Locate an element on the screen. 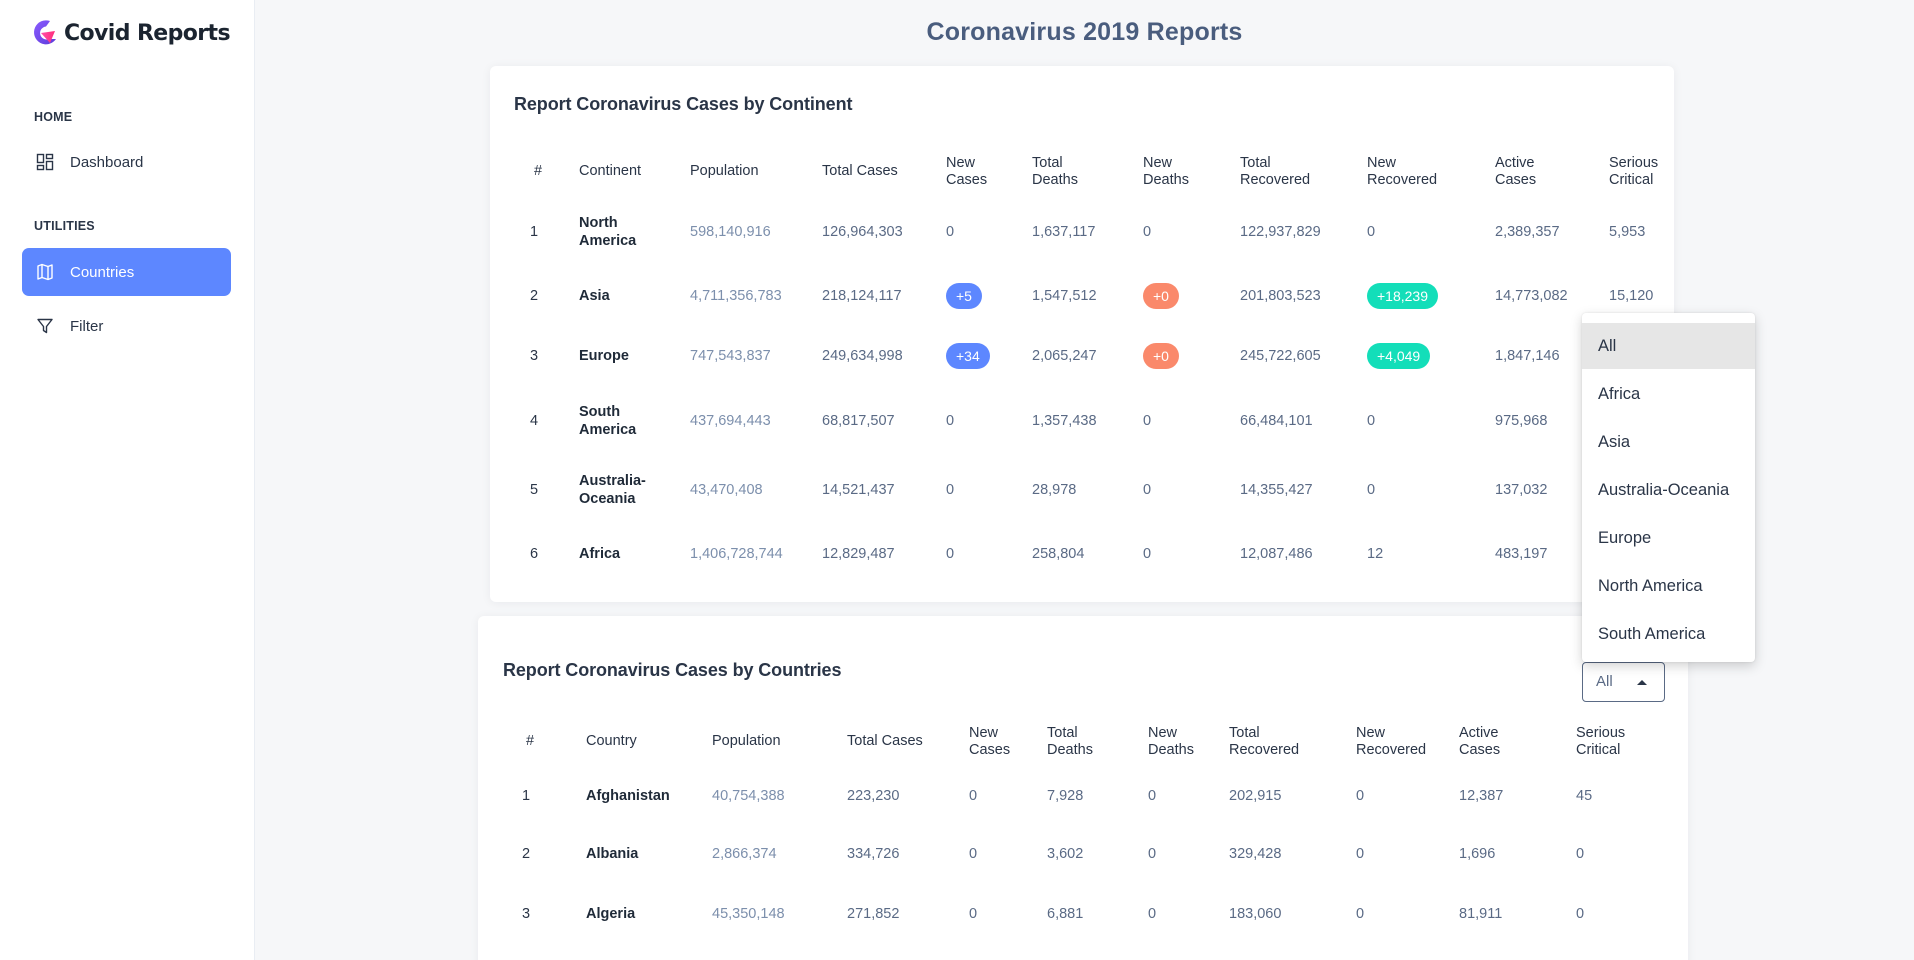 The image size is (1914, 960). sidebar-item-filter: Filter is located at coordinates (126, 326).